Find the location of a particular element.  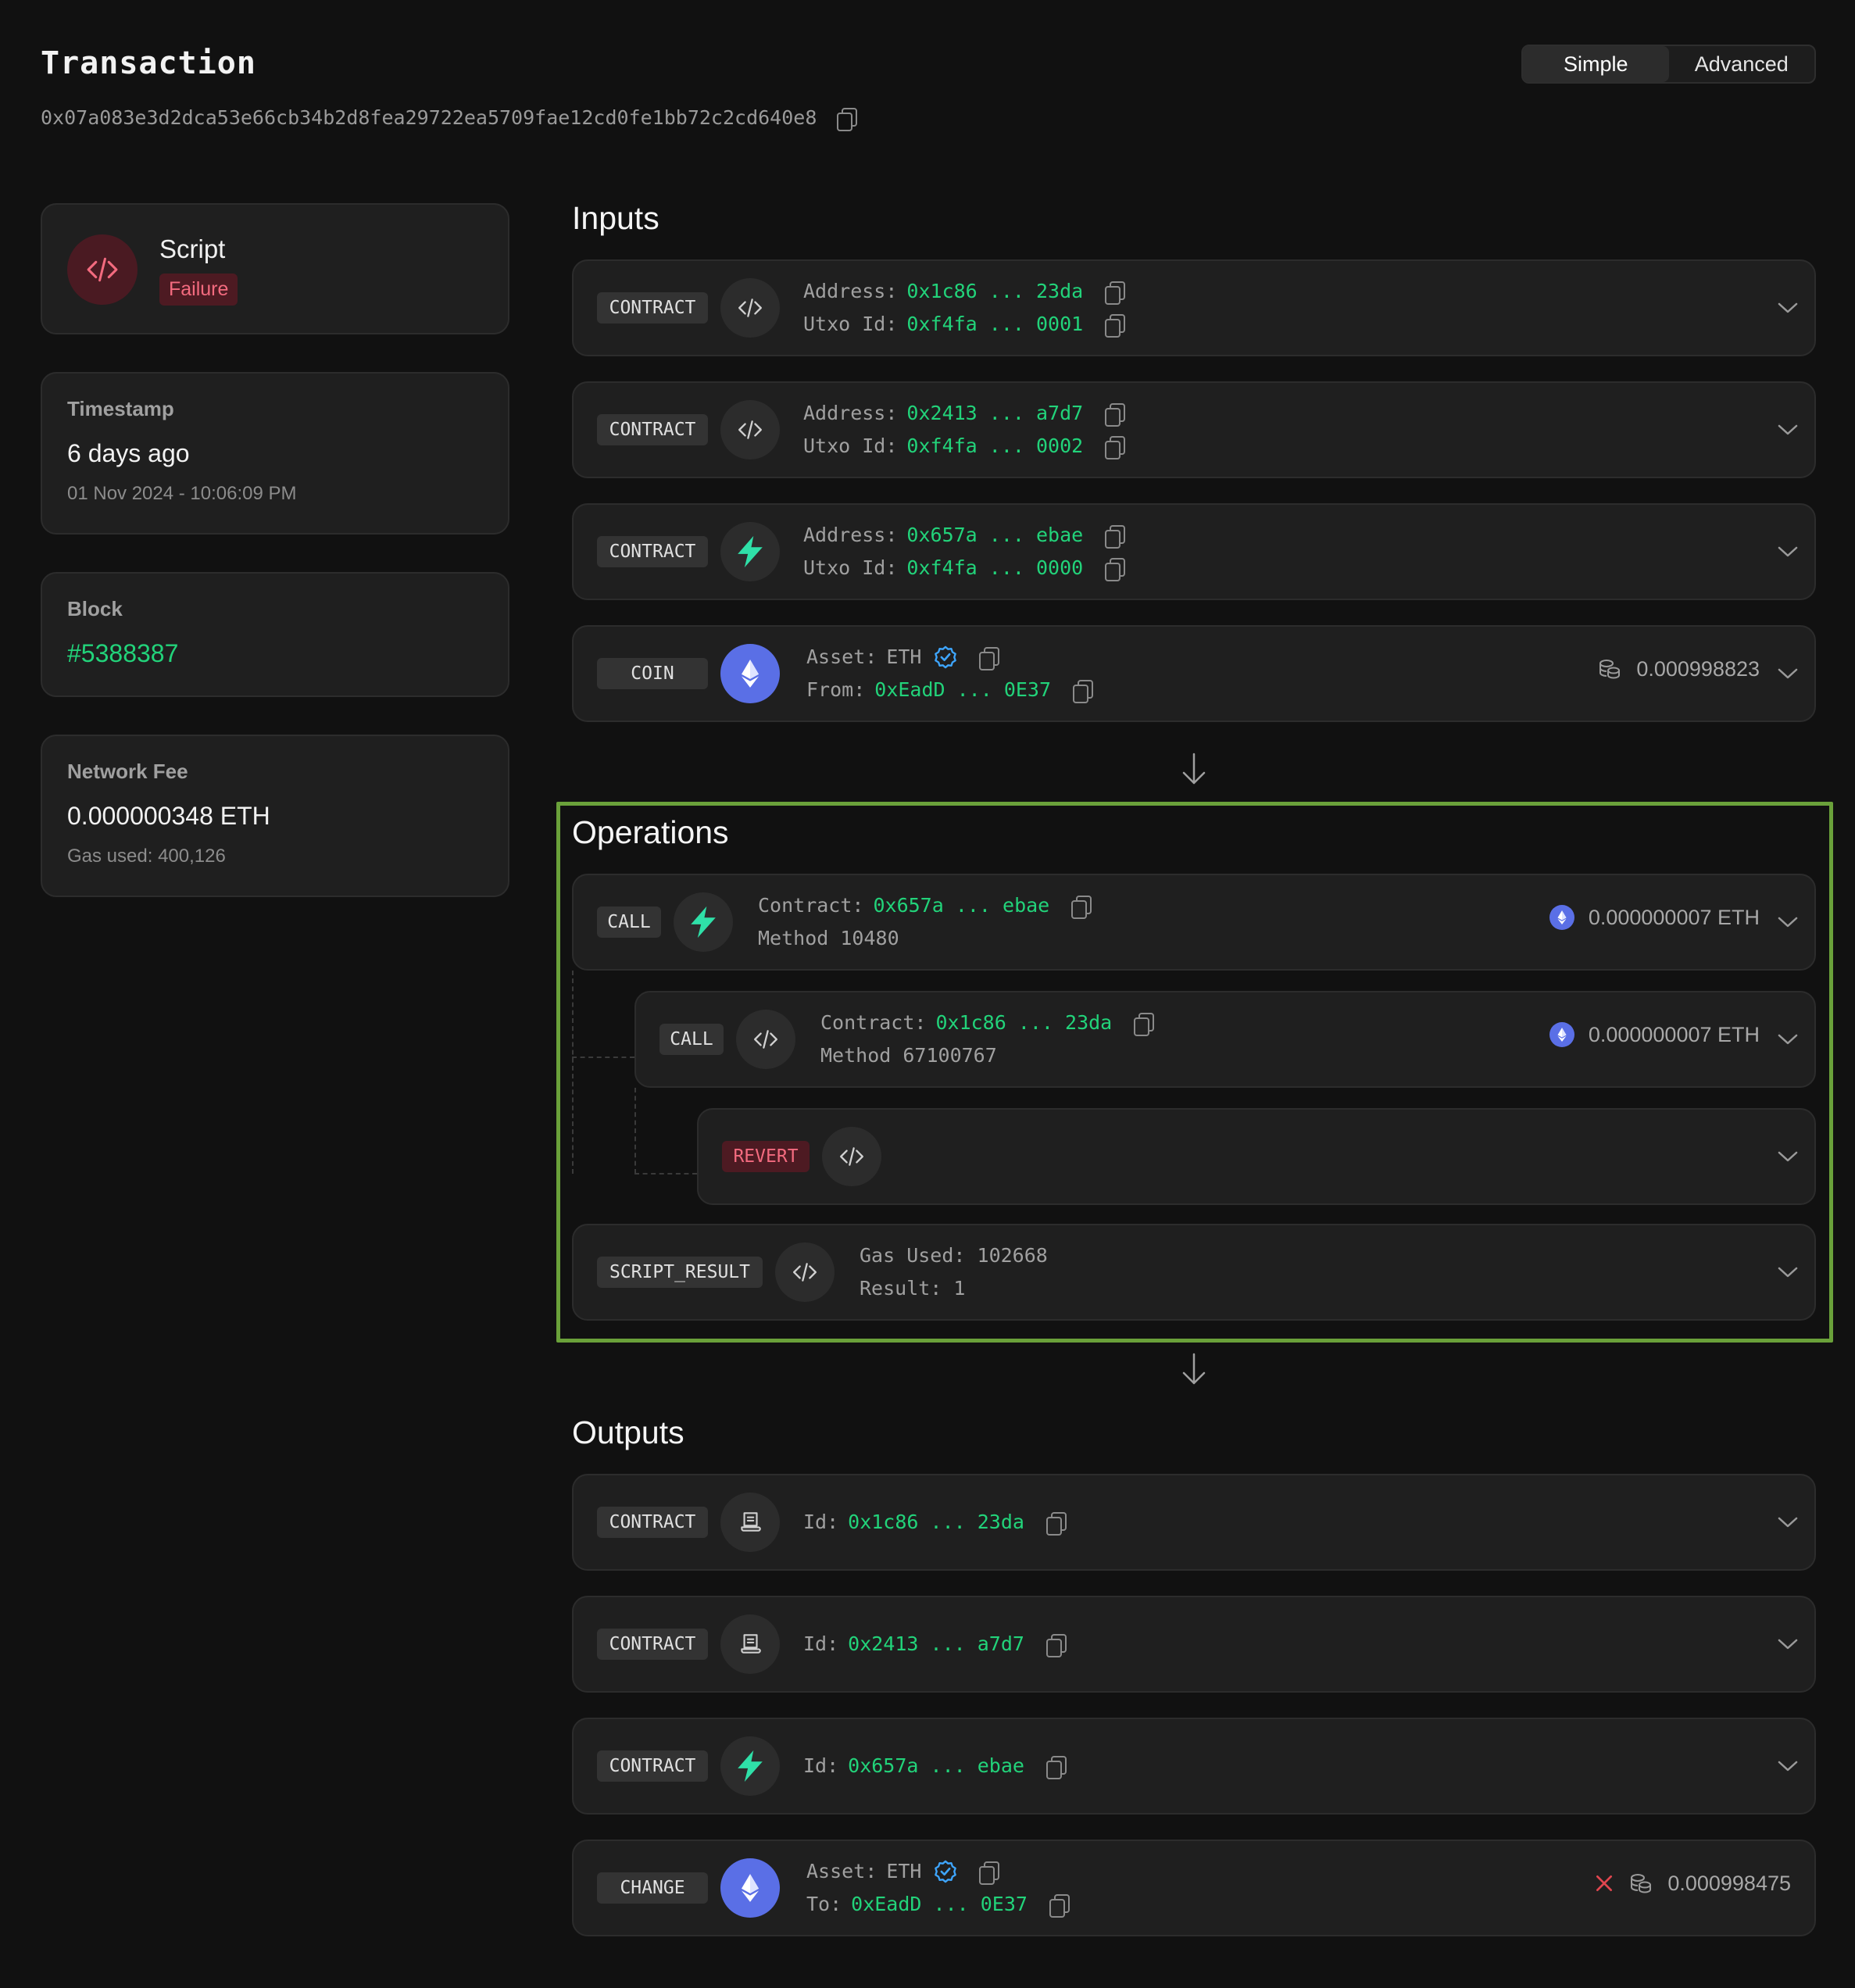

utxo-id: 0xf4fa ... 0001 is located at coordinates (994, 324).